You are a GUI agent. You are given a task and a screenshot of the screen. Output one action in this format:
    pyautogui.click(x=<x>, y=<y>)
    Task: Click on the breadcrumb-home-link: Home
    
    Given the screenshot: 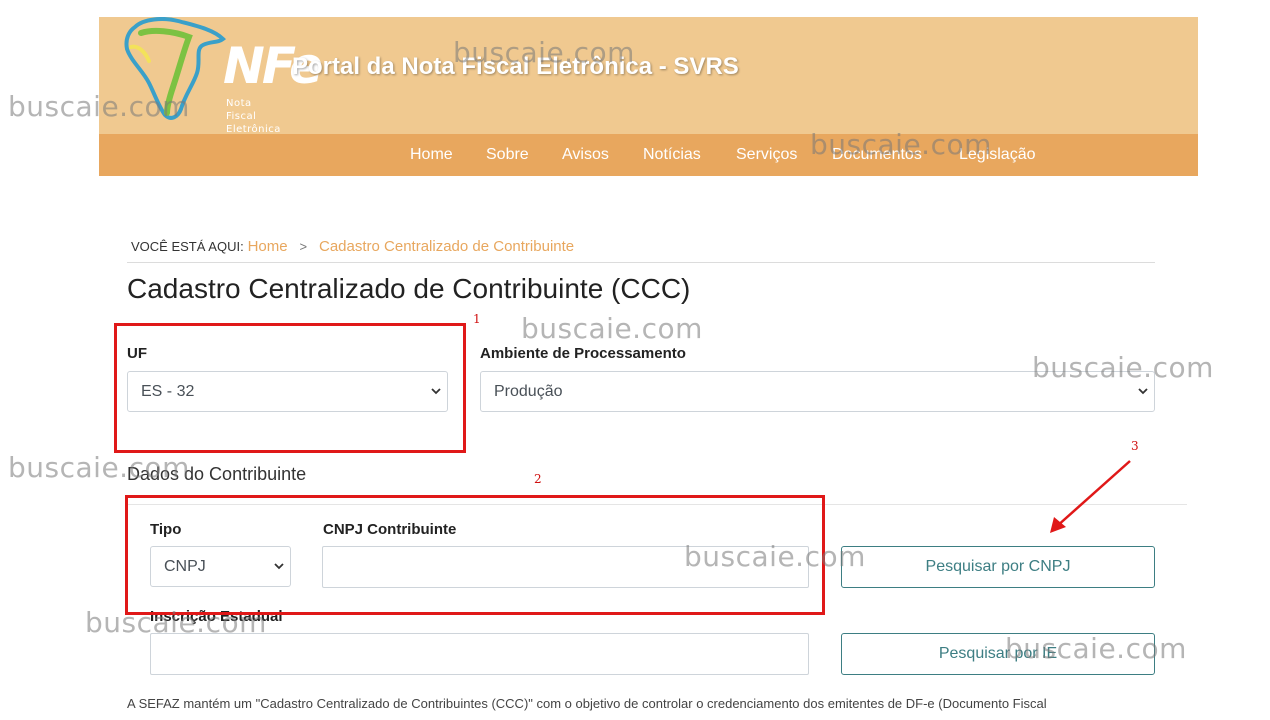 What is the action you would take?
    pyautogui.click(x=268, y=246)
    